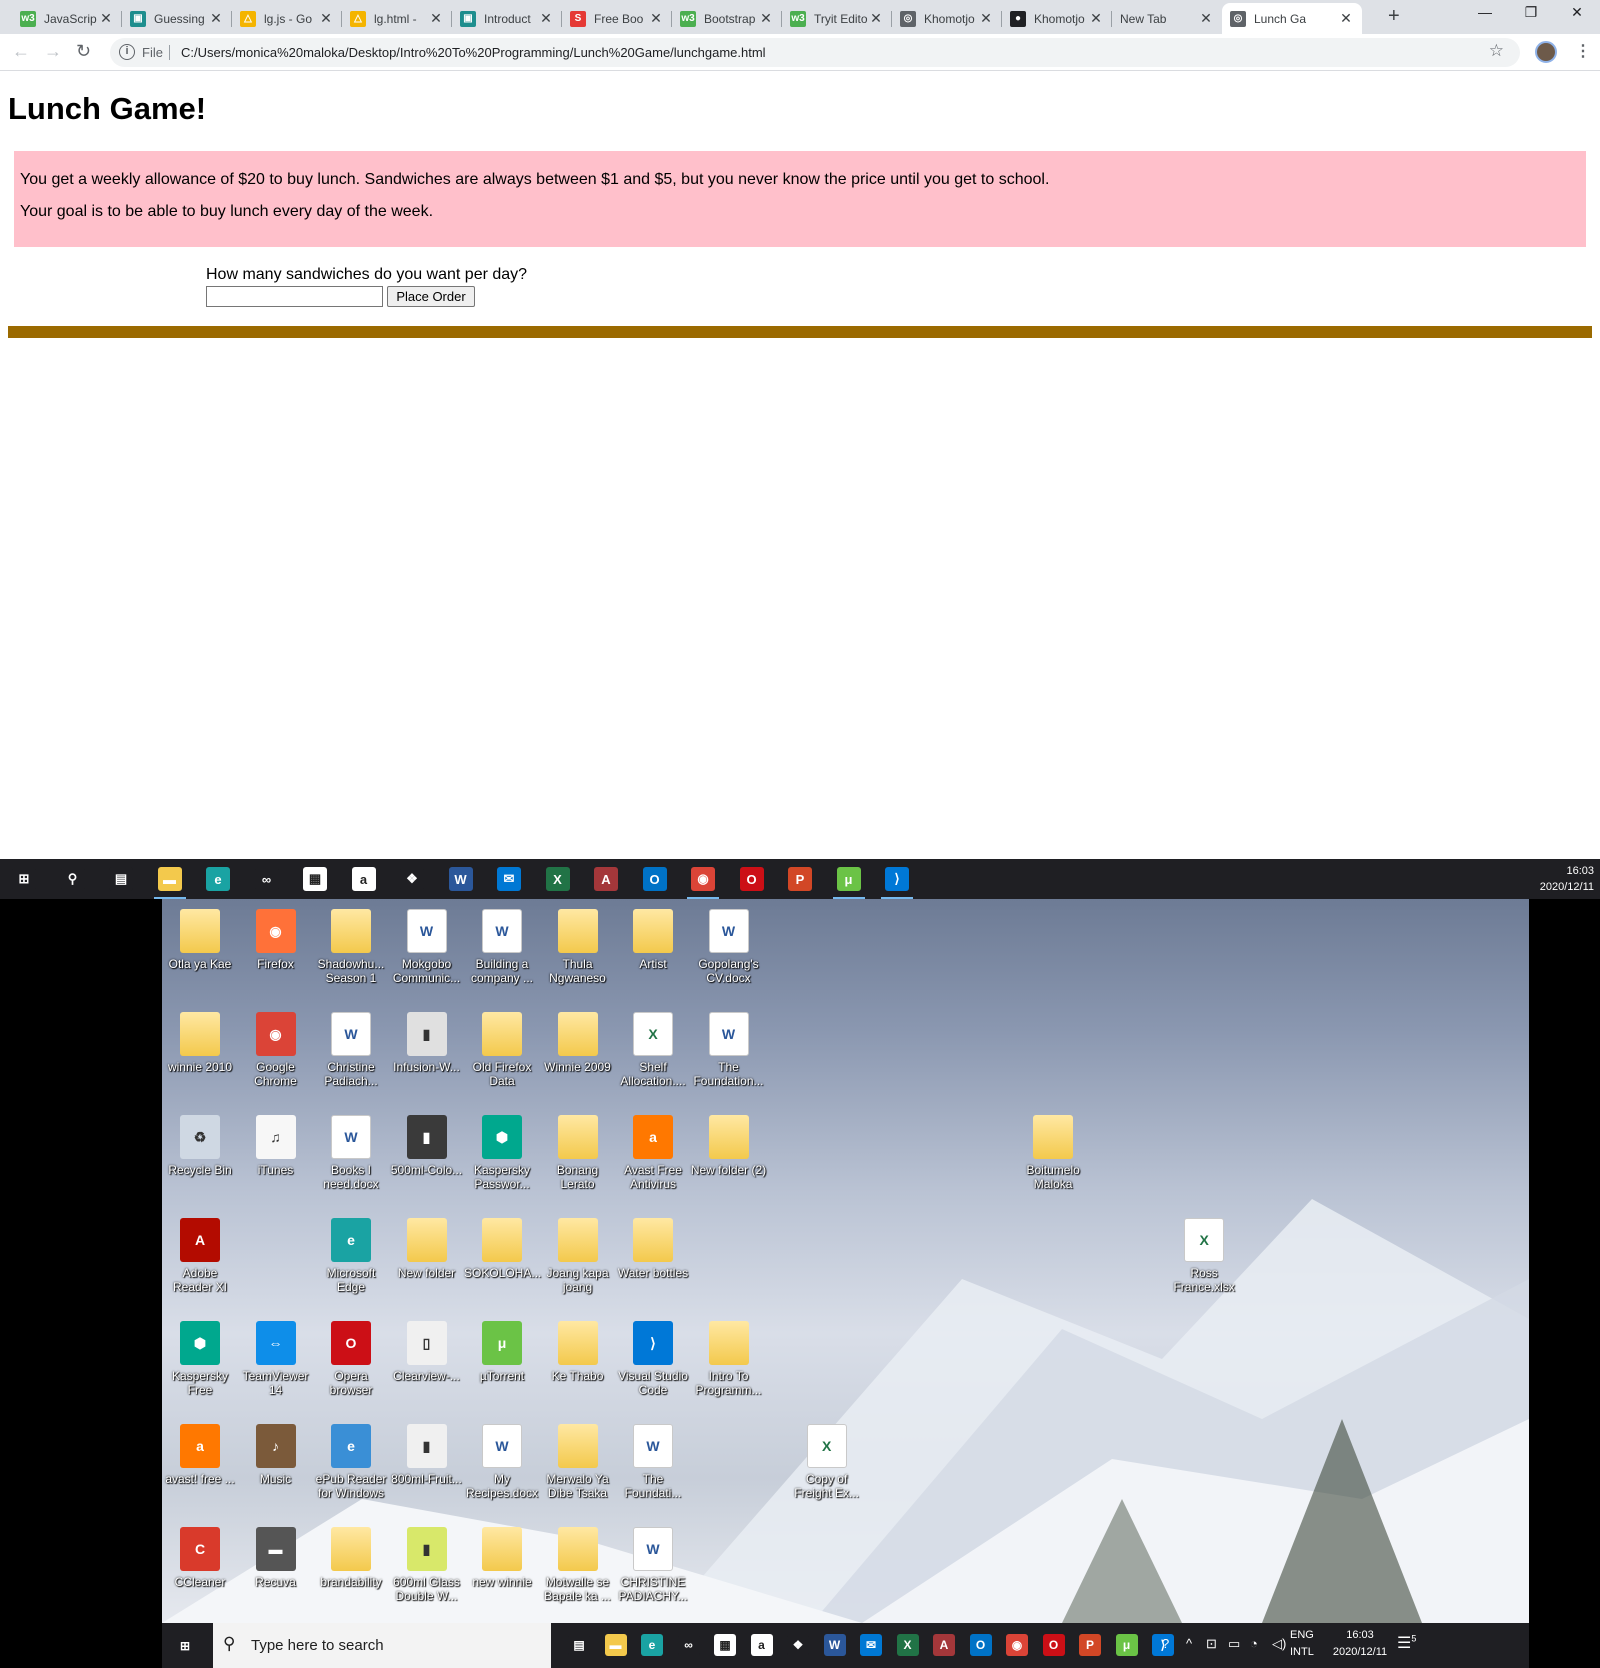 This screenshot has width=1600, height=1668. What do you see at coordinates (351, 1359) in the screenshot?
I see `desktop-icon: O Opera browser` at bounding box center [351, 1359].